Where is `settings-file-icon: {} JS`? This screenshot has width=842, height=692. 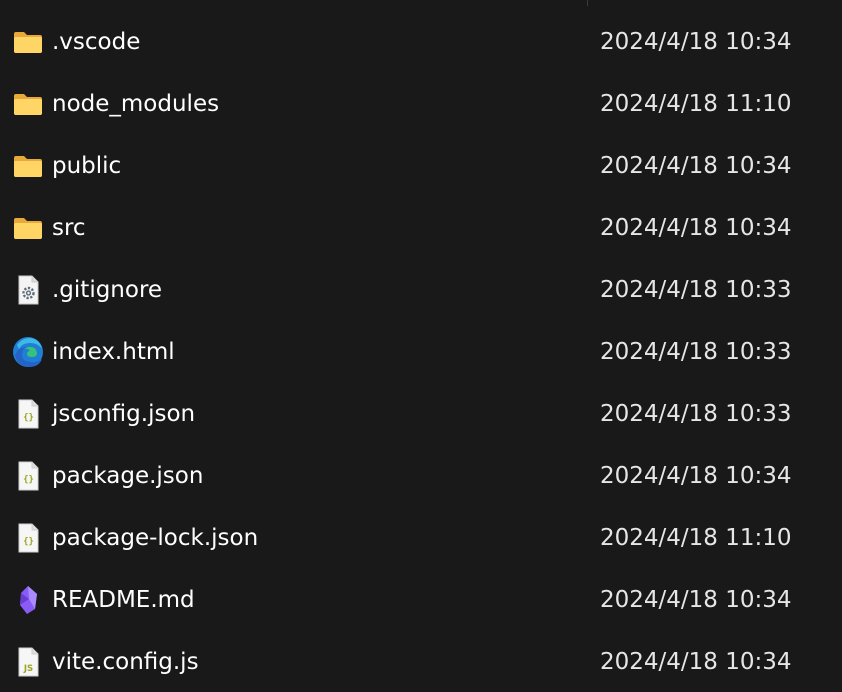
settings-file-icon: {} JS is located at coordinates (28, 290).